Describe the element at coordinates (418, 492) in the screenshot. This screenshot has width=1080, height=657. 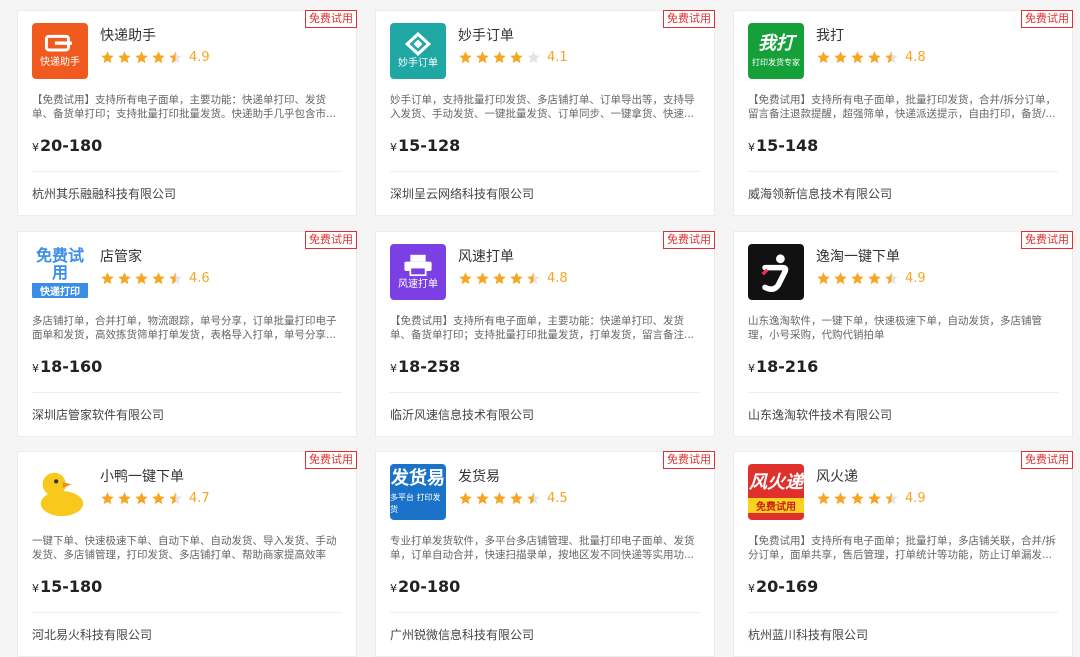
I see `app-logo: 发货易 多平台 打印发货` at that location.